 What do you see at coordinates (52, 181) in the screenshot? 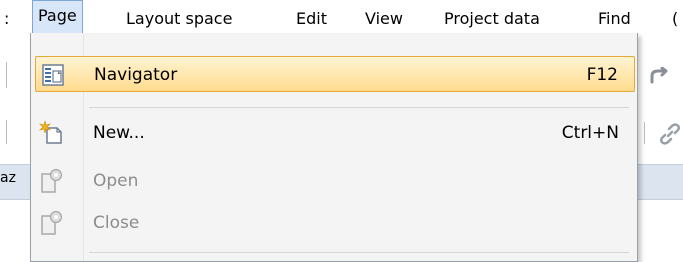
I see `open-page-icon` at bounding box center [52, 181].